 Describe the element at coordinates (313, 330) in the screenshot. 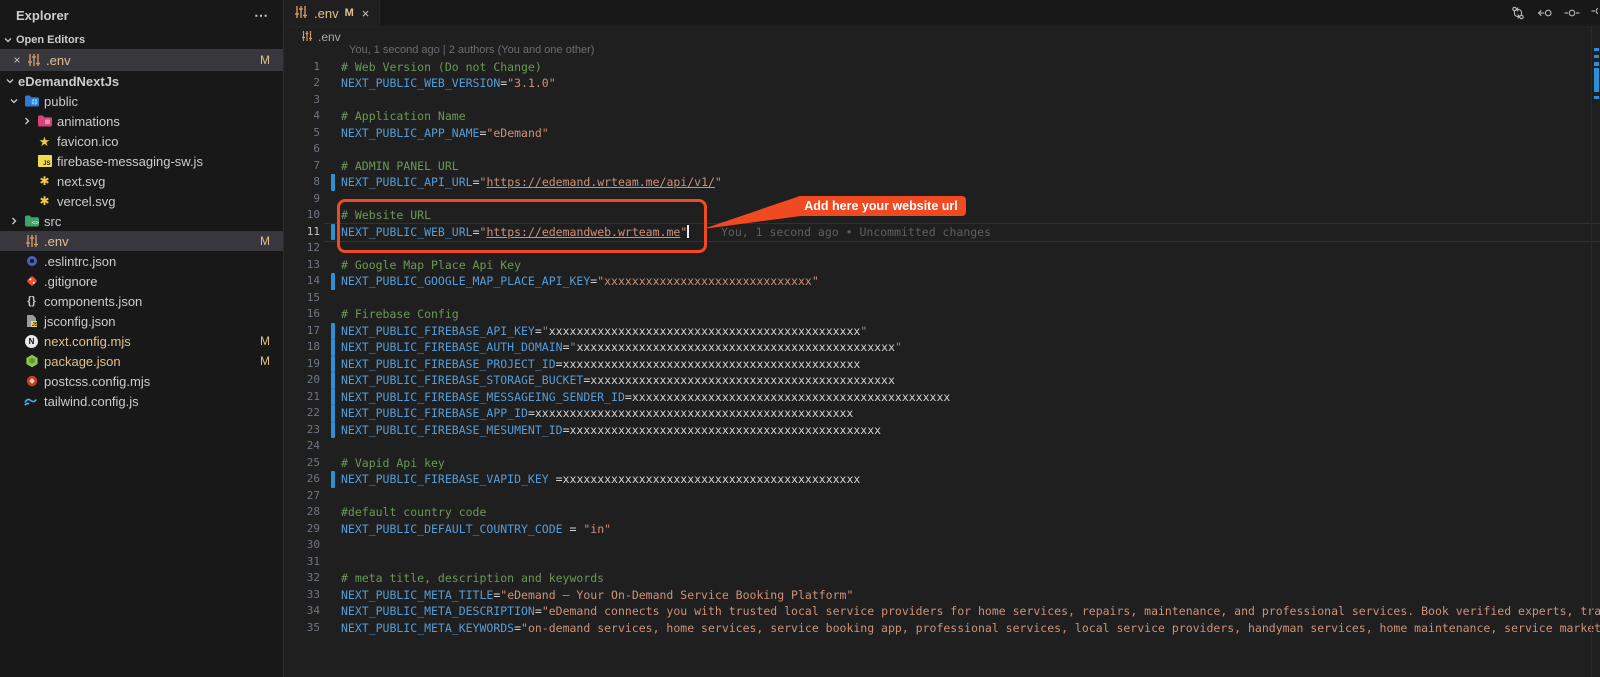

I see `line-number: 17` at that location.